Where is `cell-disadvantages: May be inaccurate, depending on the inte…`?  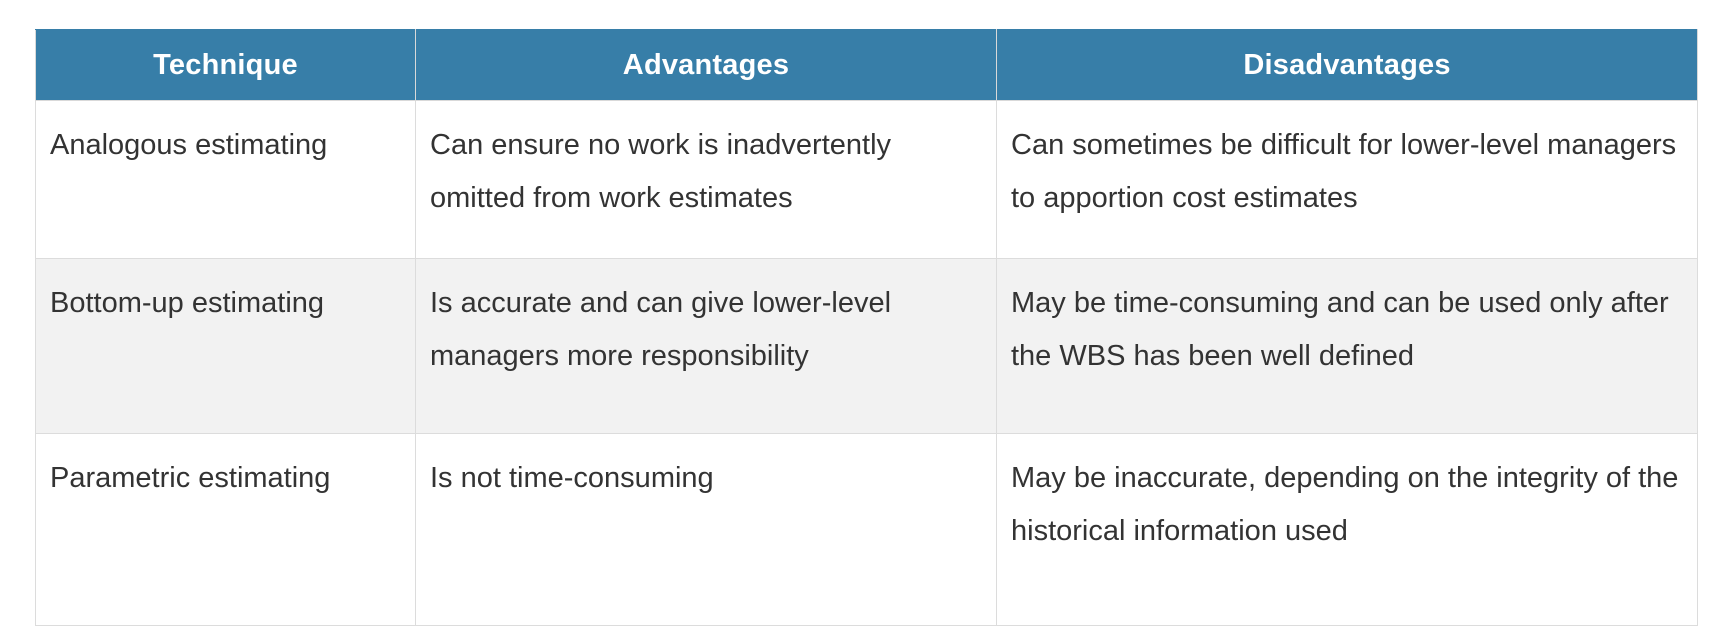 cell-disadvantages: May be inaccurate, depending on the inte… is located at coordinates (1347, 529).